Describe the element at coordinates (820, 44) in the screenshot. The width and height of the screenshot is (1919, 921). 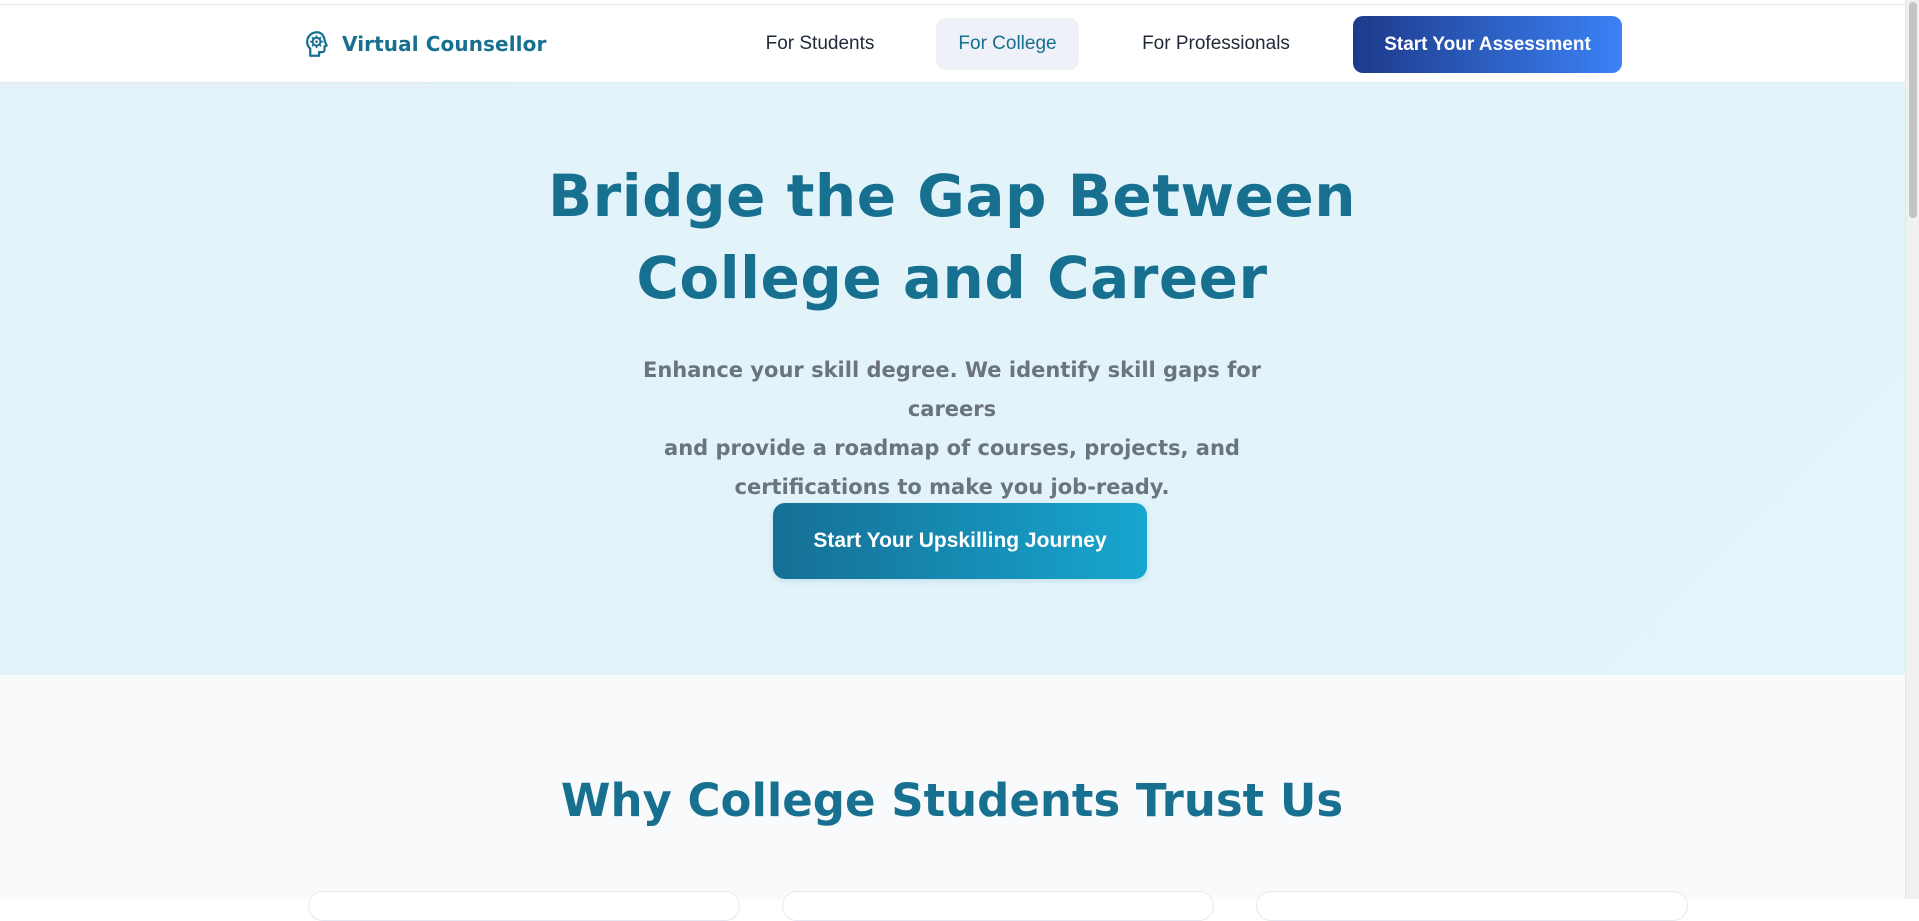
I see `nav-for-students: For Students` at that location.